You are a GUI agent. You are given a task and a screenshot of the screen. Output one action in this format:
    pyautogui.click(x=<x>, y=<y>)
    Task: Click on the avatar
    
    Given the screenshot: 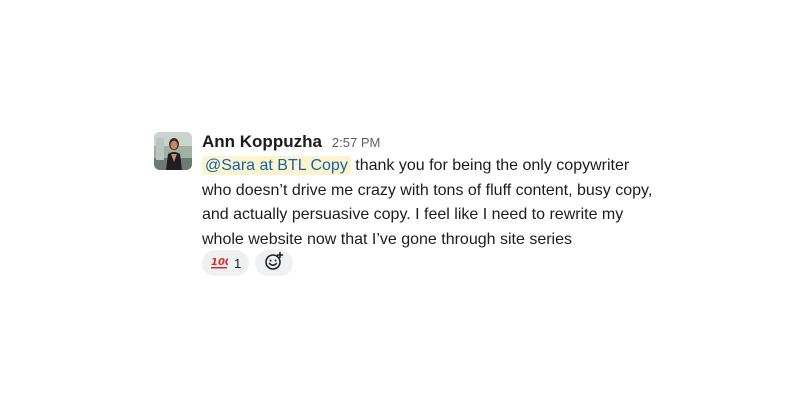 What is the action you would take?
    pyautogui.click(x=173, y=151)
    